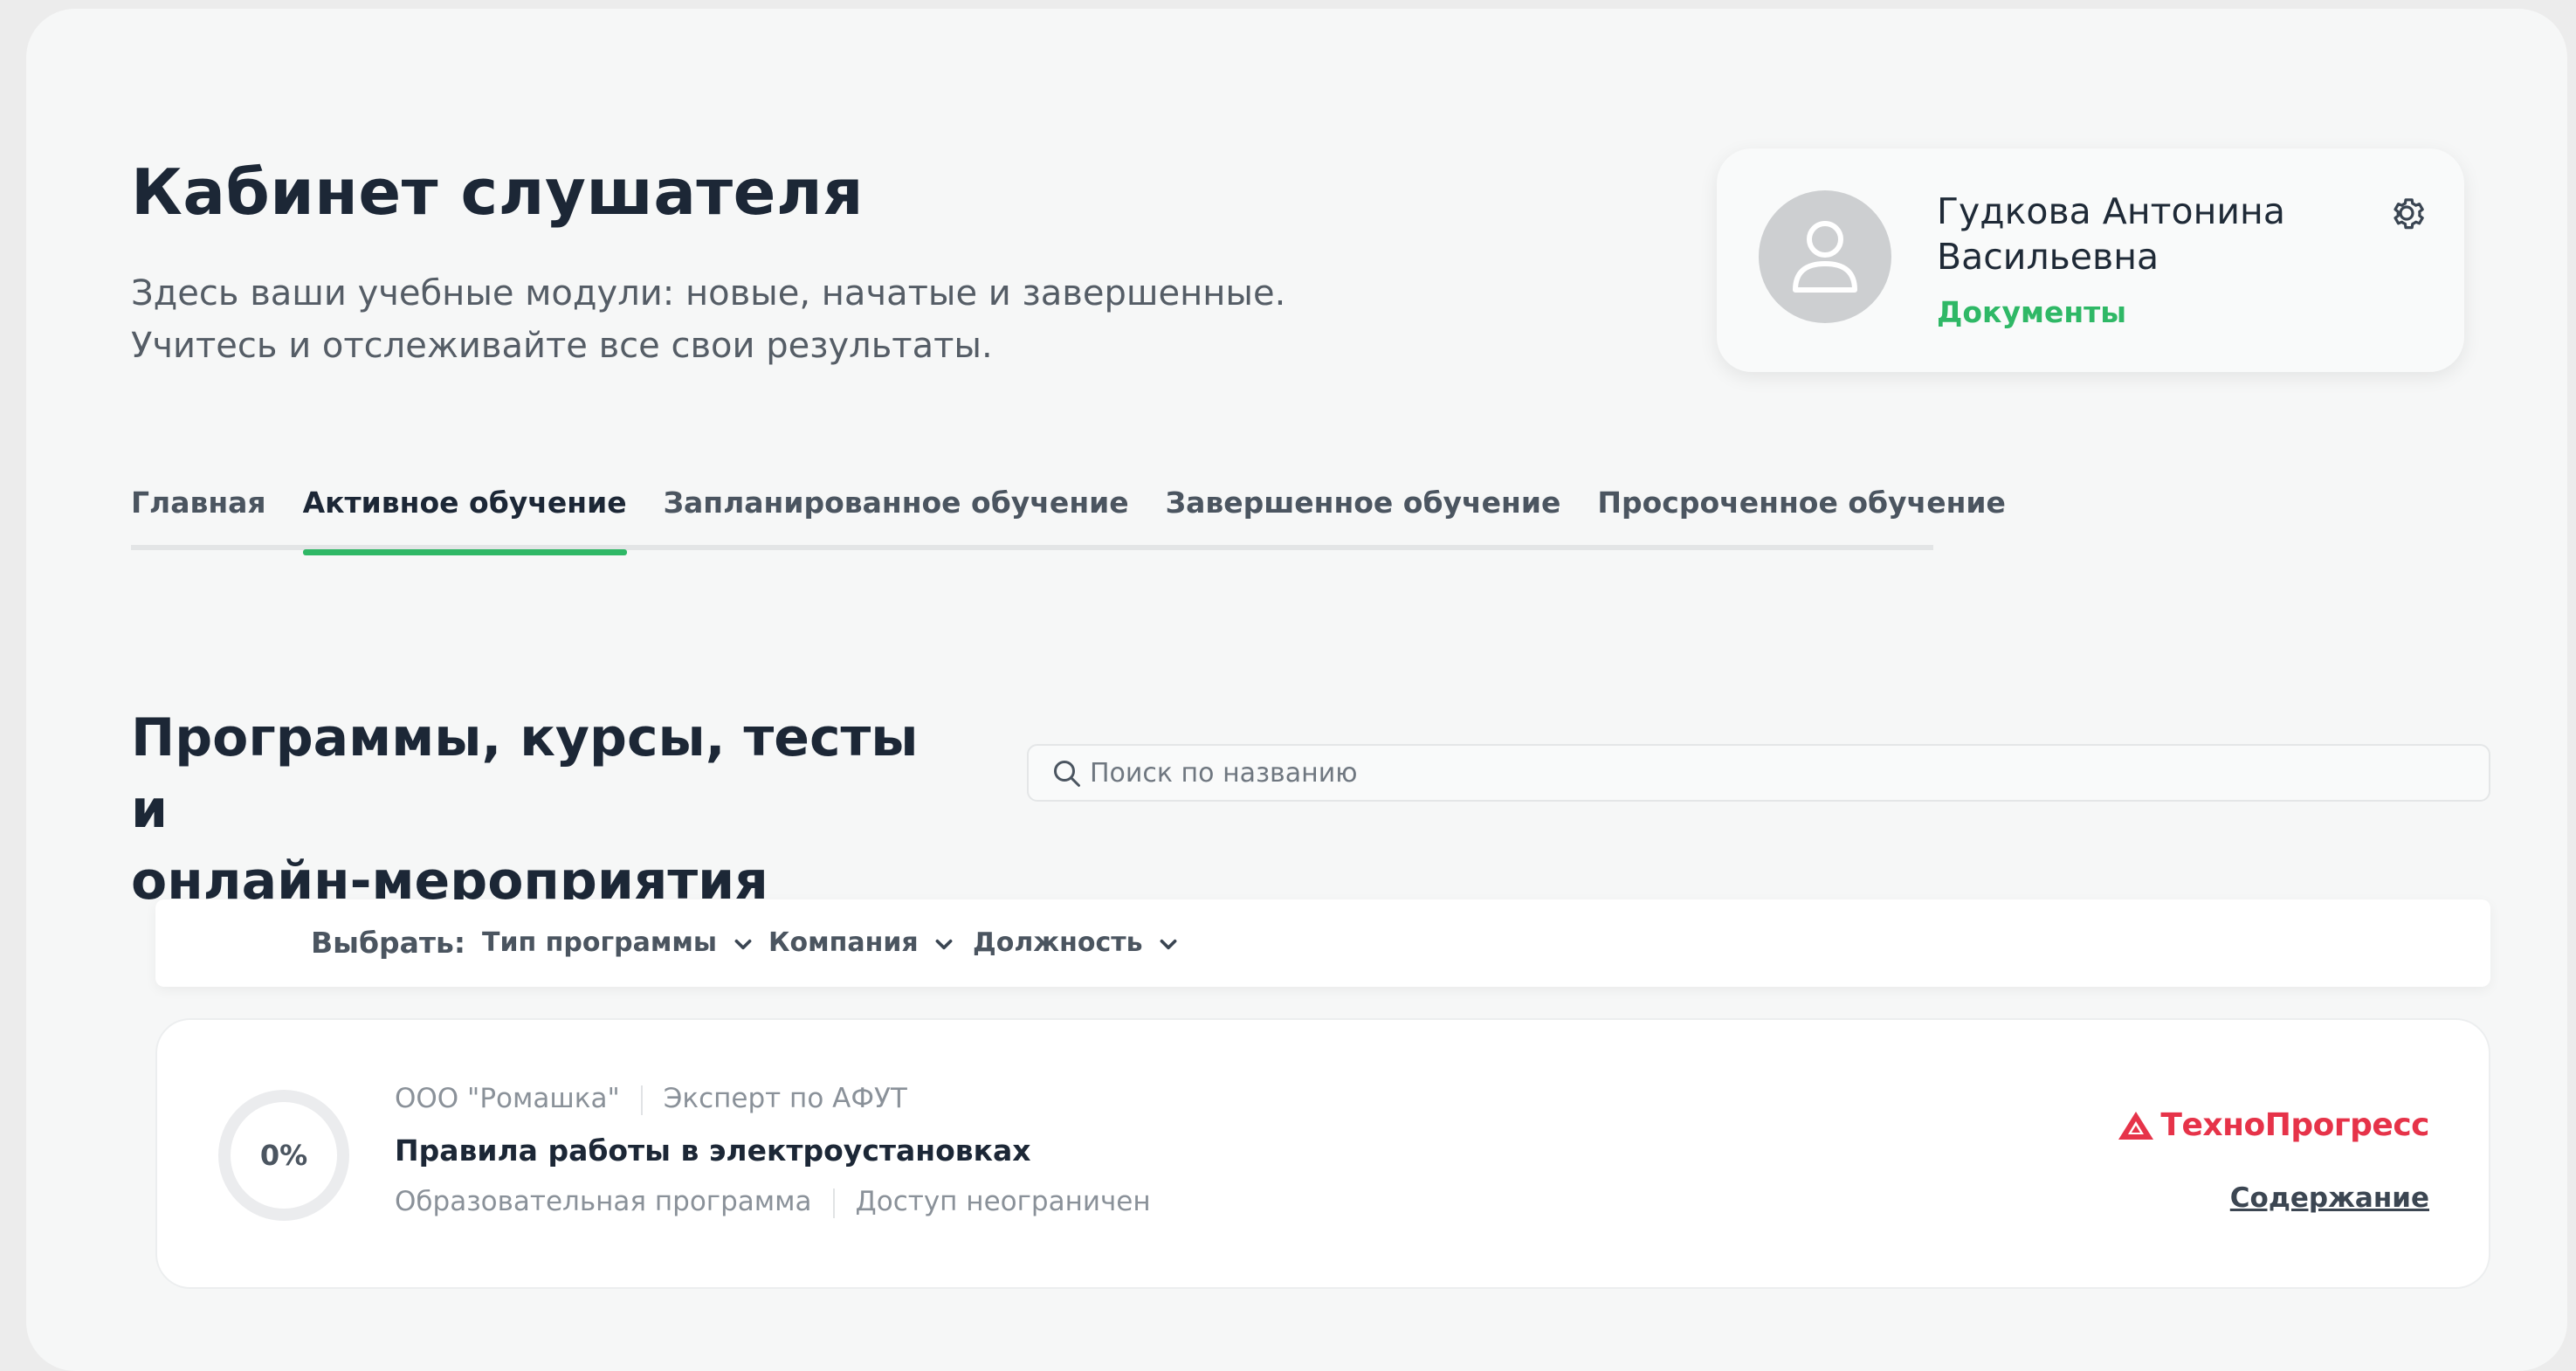  I want to click on provider-name: ТехноПрогресс, so click(2294, 1125).